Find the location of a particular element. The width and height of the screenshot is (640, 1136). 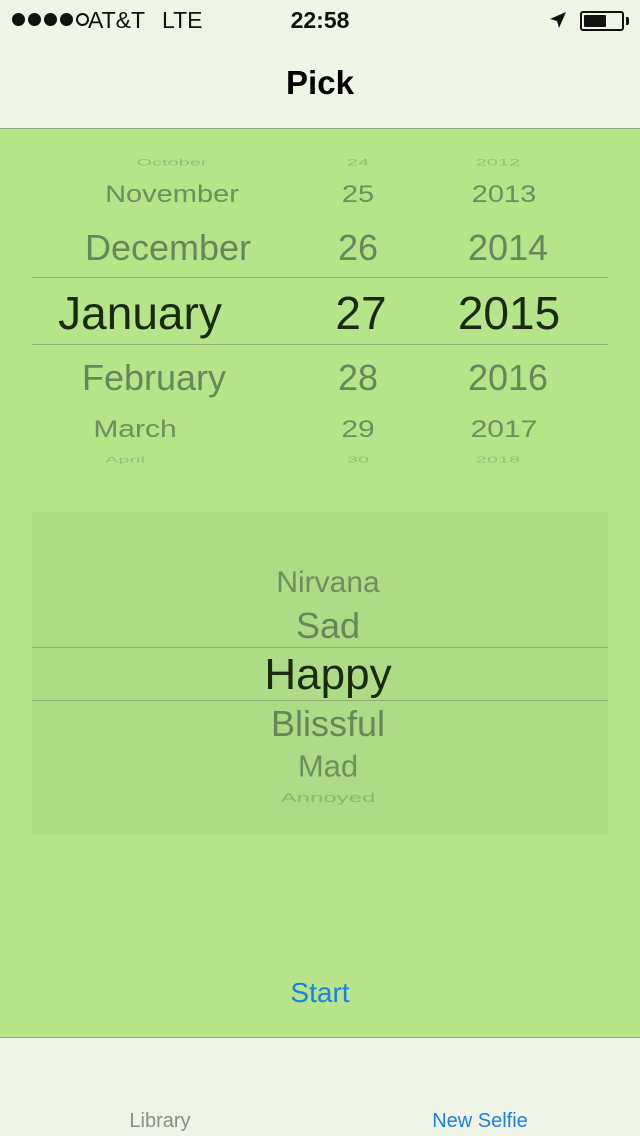

day-option: 24 is located at coordinates (358, 163).